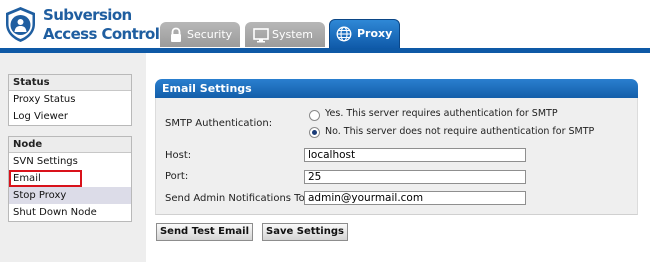  Describe the element at coordinates (305, 232) in the screenshot. I see `save-settings-button: Save Settings` at that location.